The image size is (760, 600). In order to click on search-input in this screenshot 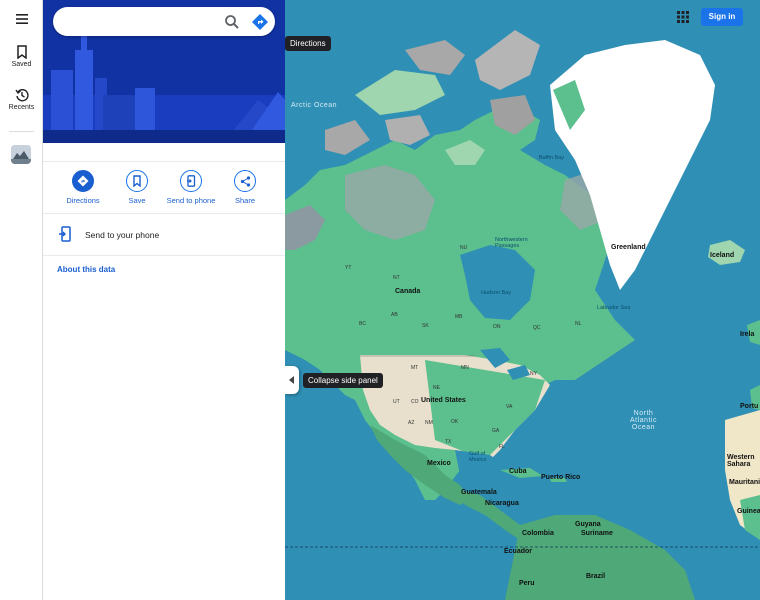, I will do `click(138, 21)`.